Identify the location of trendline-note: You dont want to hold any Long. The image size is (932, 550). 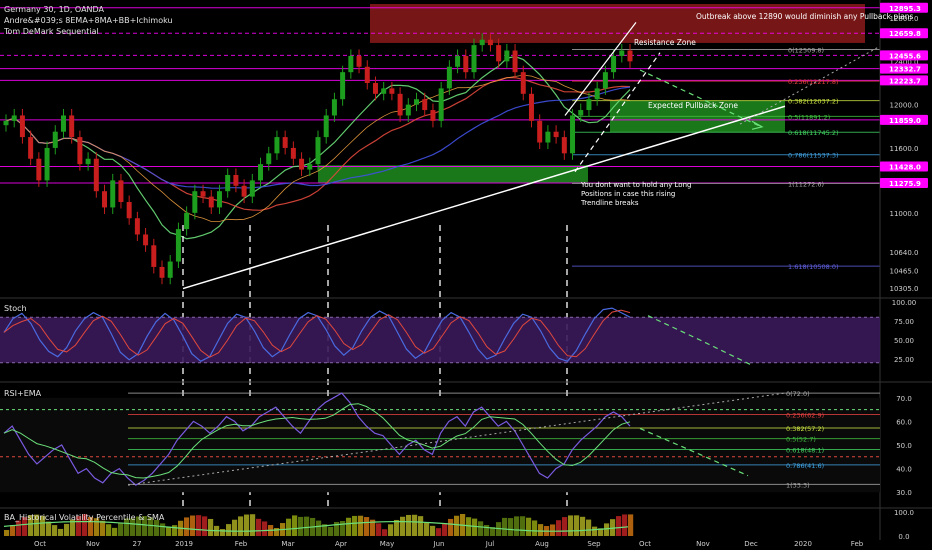
(635, 185).